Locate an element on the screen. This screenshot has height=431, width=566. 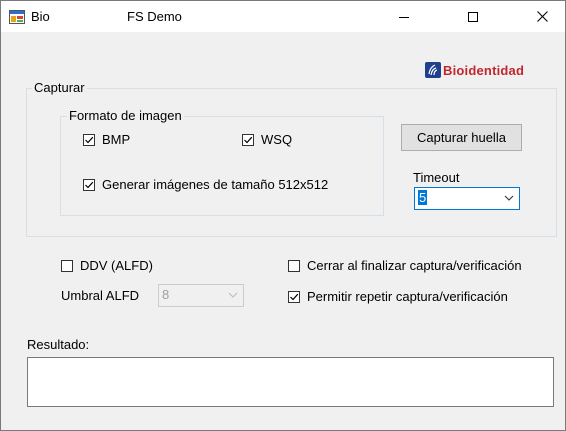
cerrar-label: Cerrar al finalizar captura/verificación is located at coordinates (414, 265).